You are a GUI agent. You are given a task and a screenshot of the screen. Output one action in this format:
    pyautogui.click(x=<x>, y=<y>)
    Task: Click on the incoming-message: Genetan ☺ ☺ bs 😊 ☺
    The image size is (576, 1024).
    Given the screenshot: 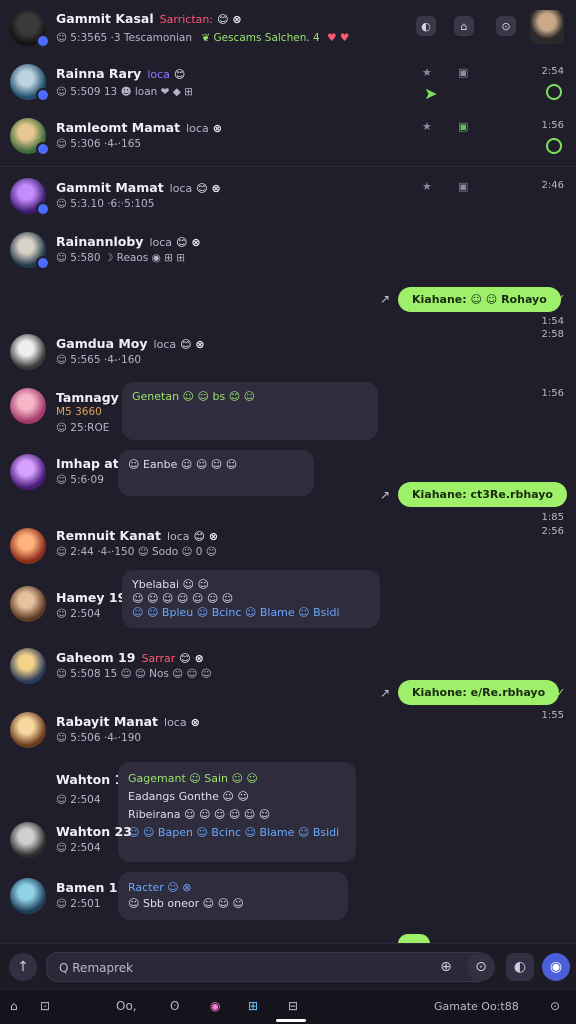 What is the action you would take?
    pyautogui.click(x=250, y=411)
    